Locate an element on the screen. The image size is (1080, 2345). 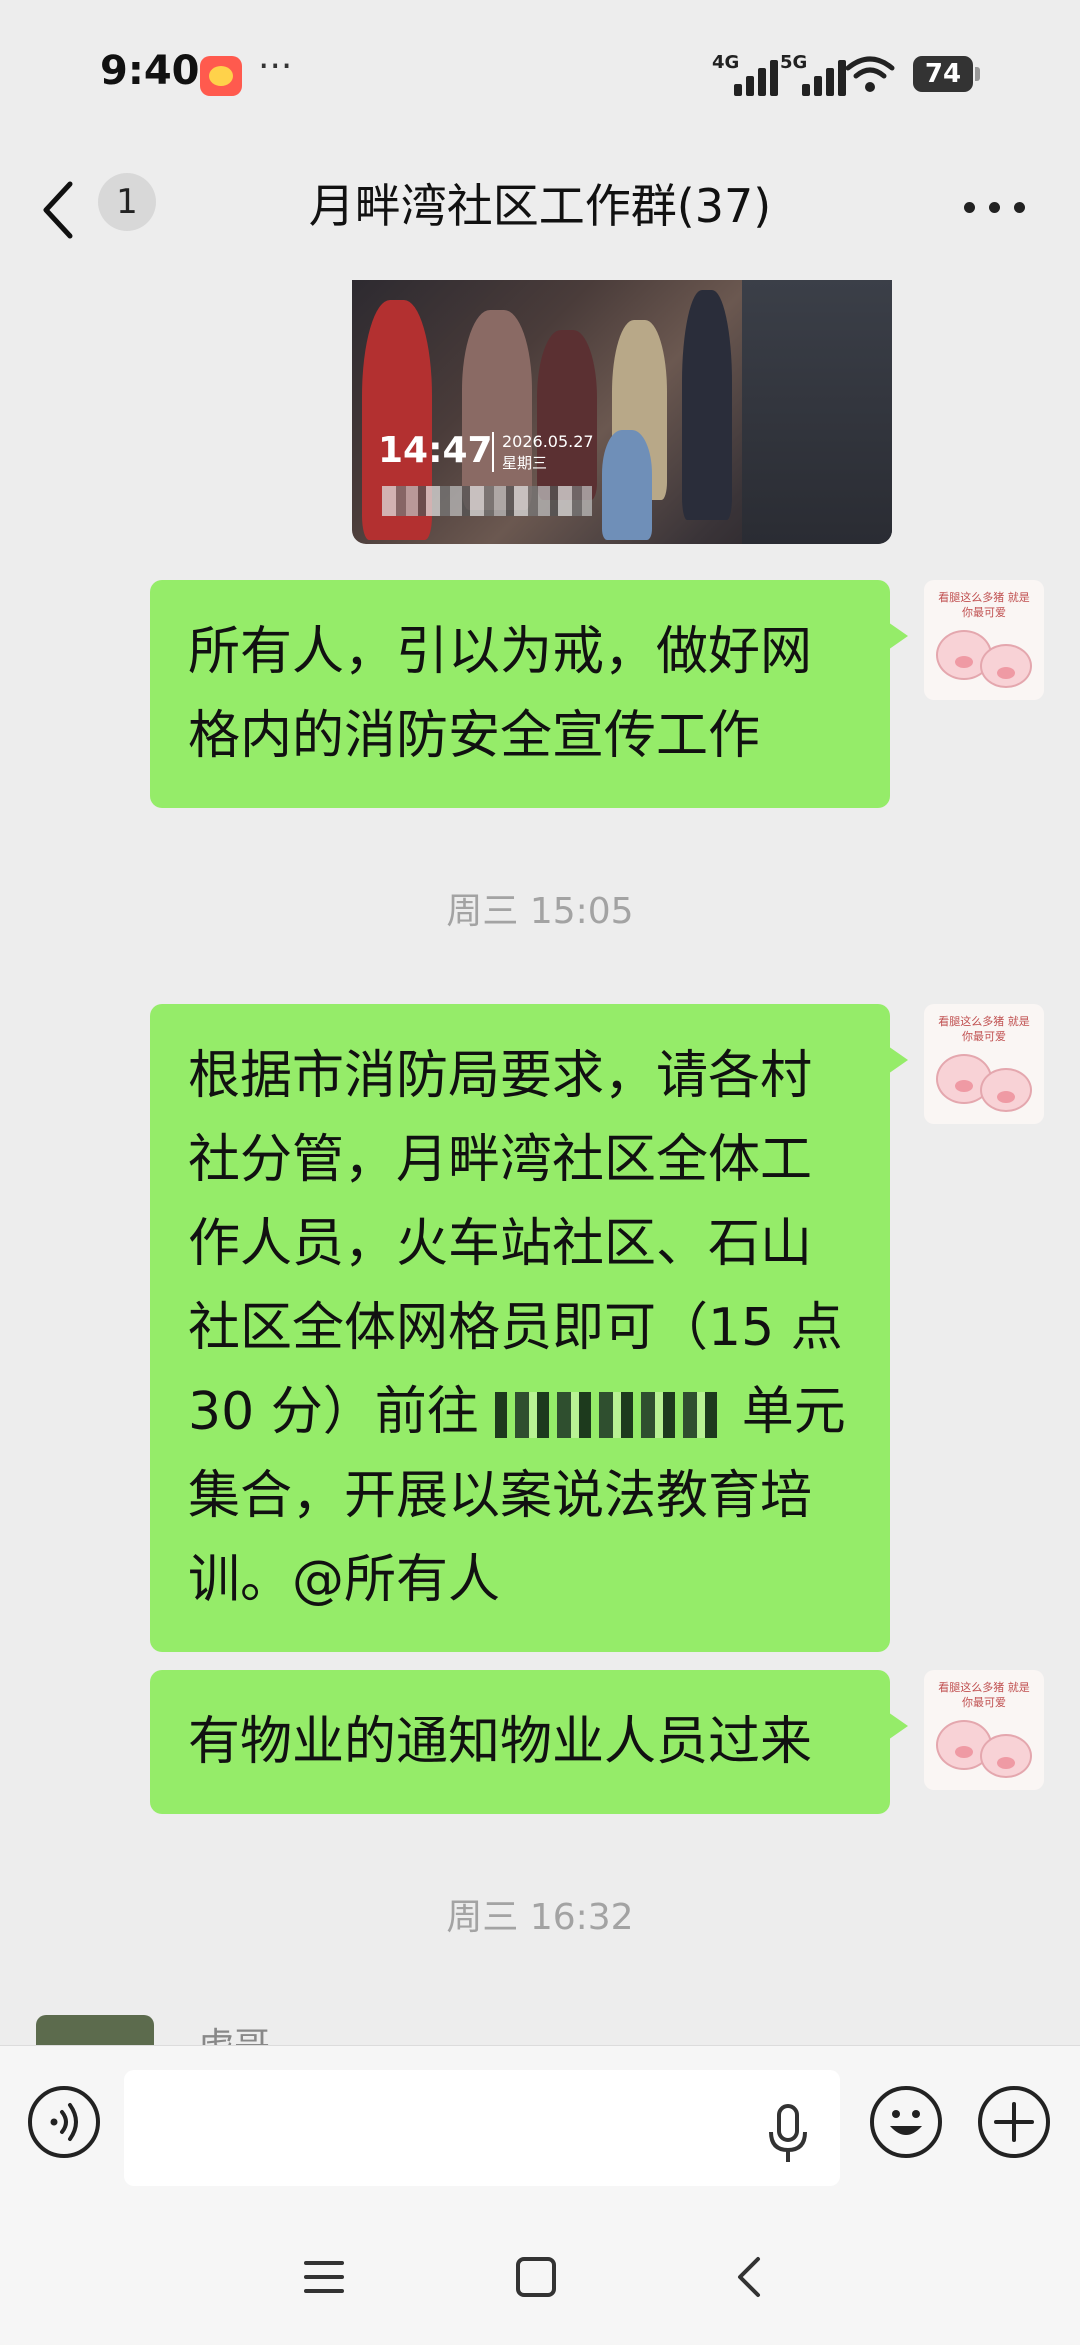
video-timestamp-overlay: 14:47 is located at coordinates (435, 450).